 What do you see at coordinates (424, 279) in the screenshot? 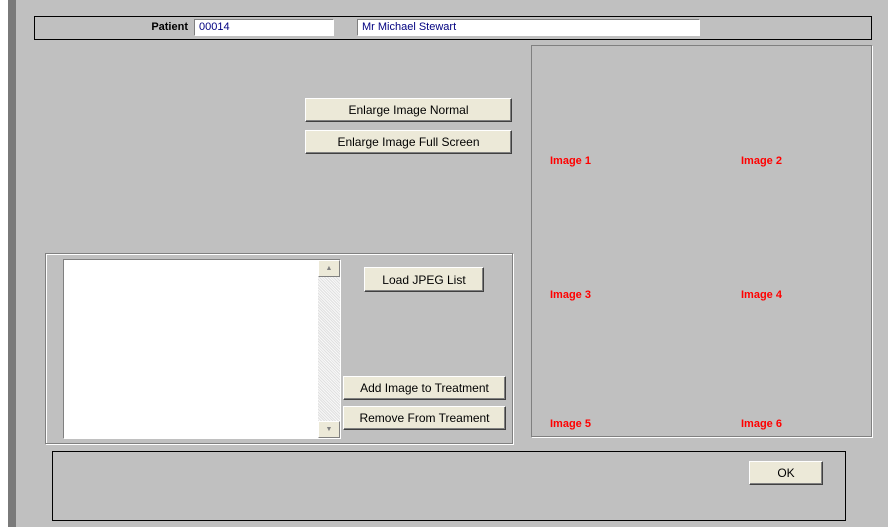
I see `load-jpeg-list-button: Load JPEG List` at bounding box center [424, 279].